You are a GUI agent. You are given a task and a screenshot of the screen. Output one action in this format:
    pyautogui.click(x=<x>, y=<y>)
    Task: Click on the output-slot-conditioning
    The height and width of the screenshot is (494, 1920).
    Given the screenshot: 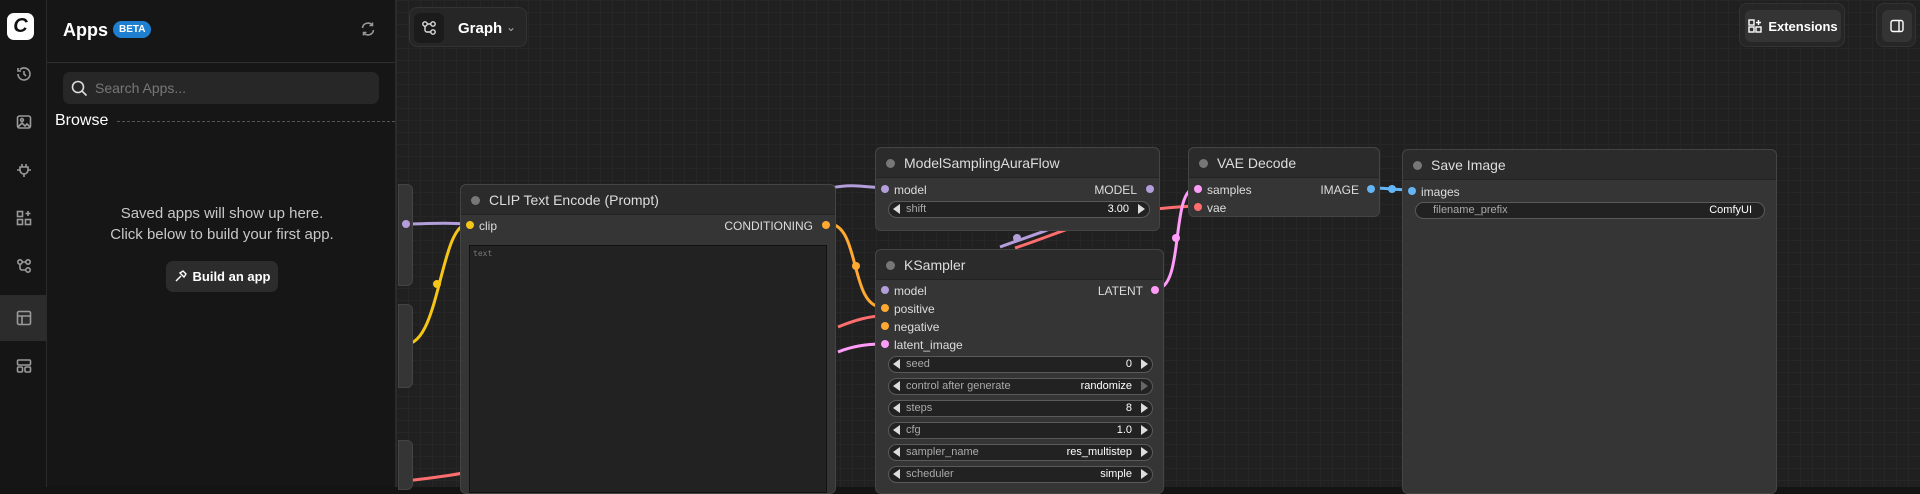 What is the action you would take?
    pyautogui.click(x=826, y=225)
    